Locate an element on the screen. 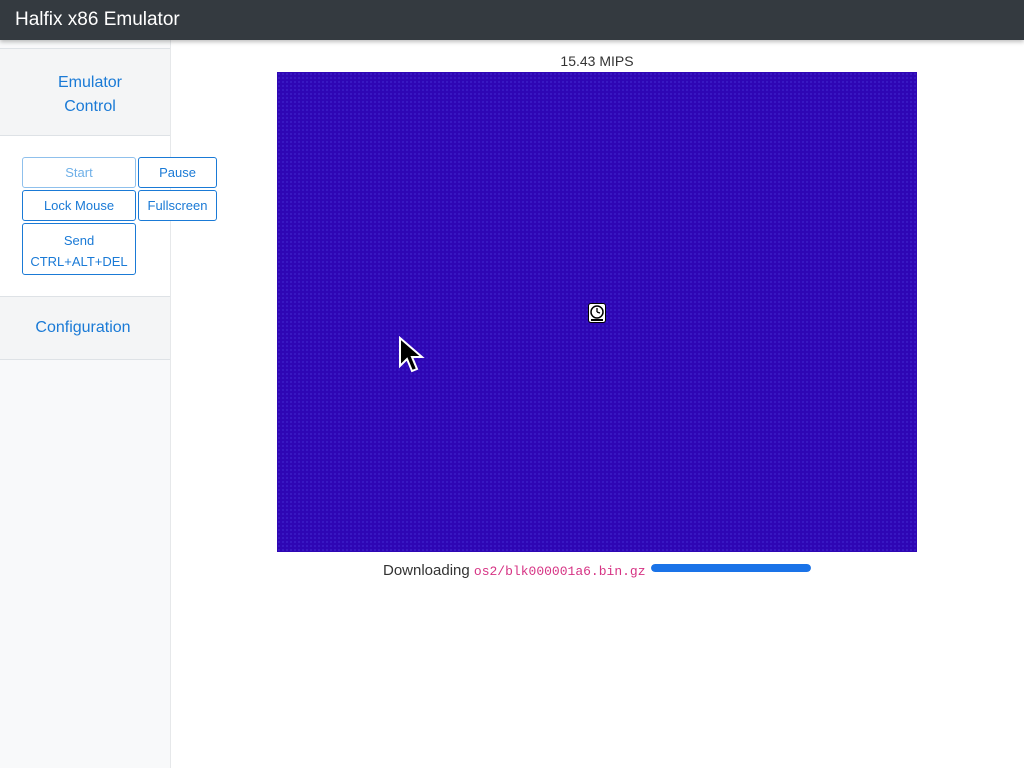 The width and height of the screenshot is (1024, 768). configuration-label: Configuration is located at coordinates (82, 327).